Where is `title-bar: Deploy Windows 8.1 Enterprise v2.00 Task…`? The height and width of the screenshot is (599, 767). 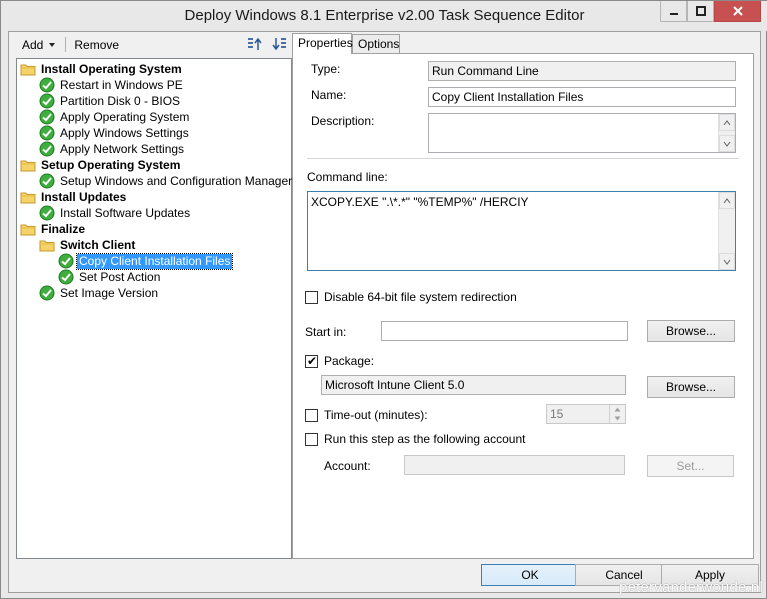 title-bar: Deploy Windows 8.1 Enterprise v2.00 Task… is located at coordinates (384, 16).